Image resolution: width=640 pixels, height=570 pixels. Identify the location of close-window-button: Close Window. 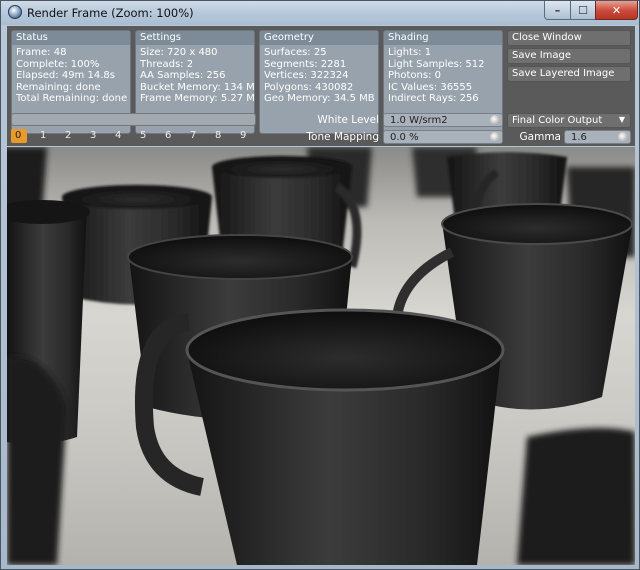
(569, 38).